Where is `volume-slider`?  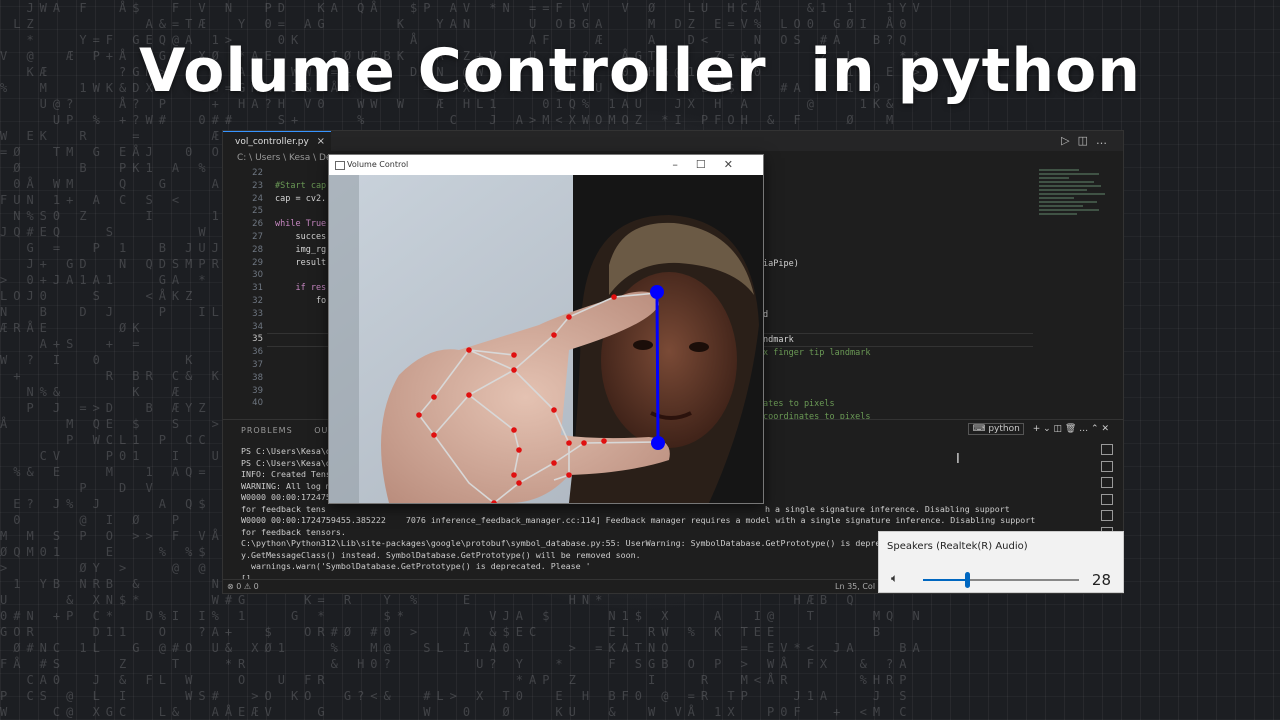
volume-slider is located at coordinates (1001, 580).